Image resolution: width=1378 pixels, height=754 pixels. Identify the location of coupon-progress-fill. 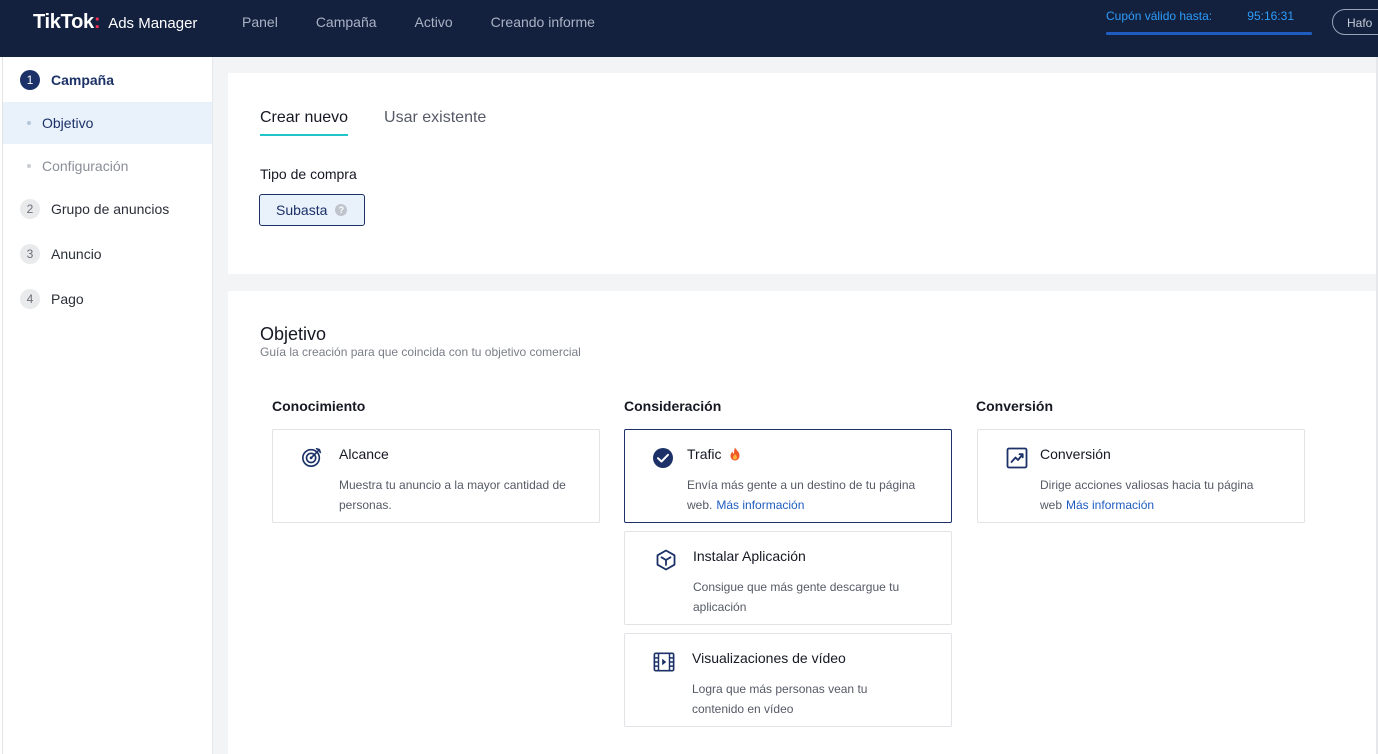
(1209, 33).